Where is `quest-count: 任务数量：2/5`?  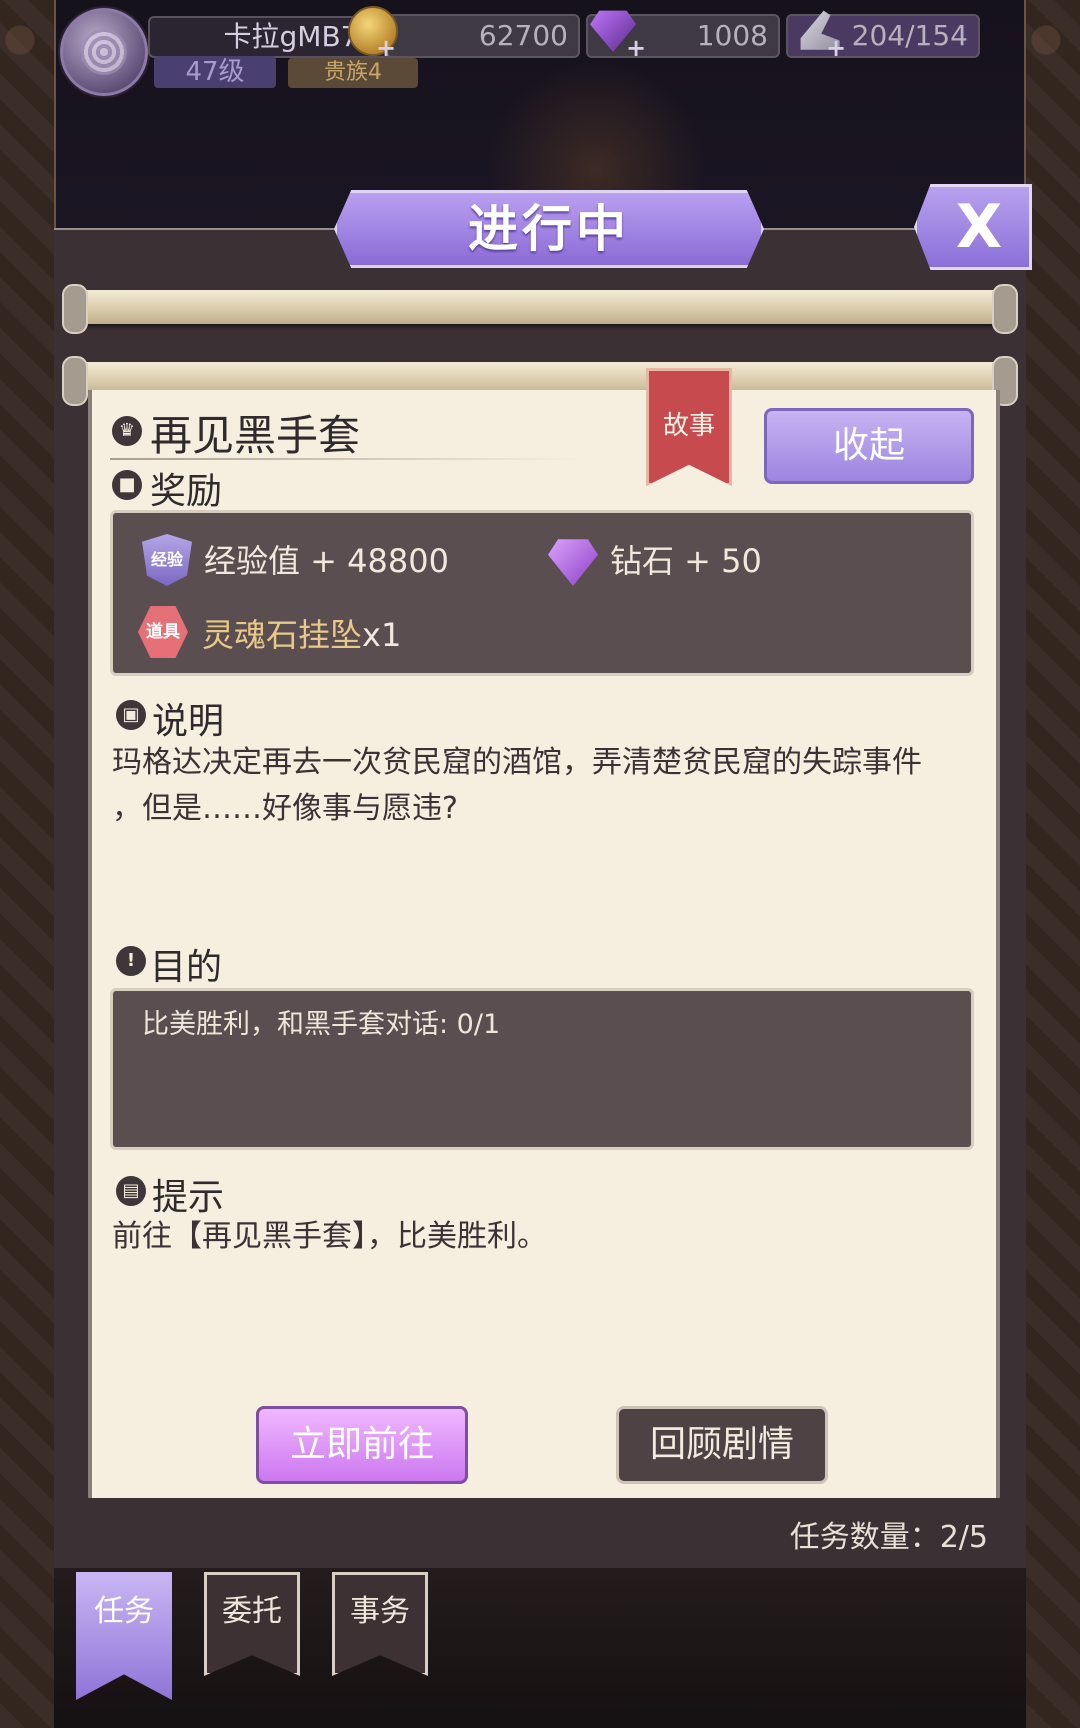
quest-count: 任务数量：2/5 is located at coordinates (888, 1537).